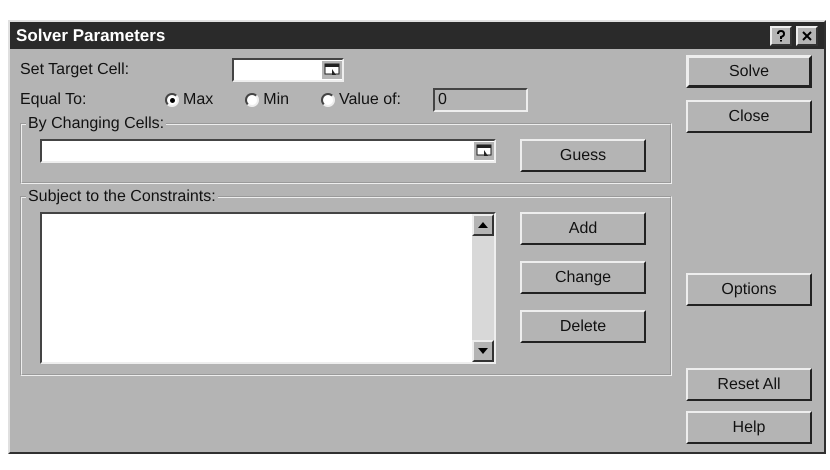 The height and width of the screenshot is (470, 830). I want to click on constraint-button: Add, so click(583, 228).